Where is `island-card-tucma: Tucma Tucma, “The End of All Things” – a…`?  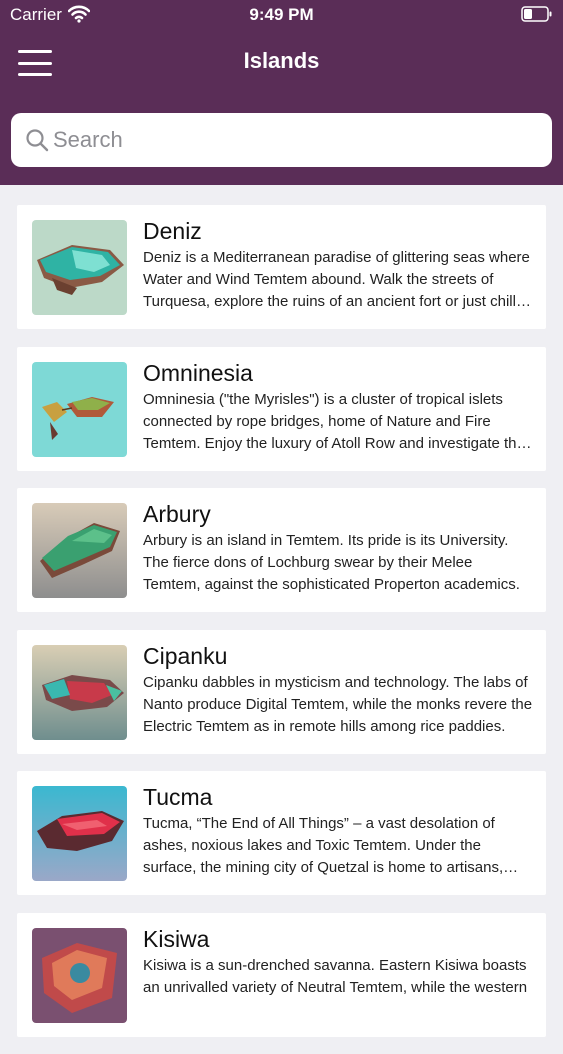 island-card-tucma: Tucma Tucma, “The End of All Things” – a… is located at coordinates (281, 833).